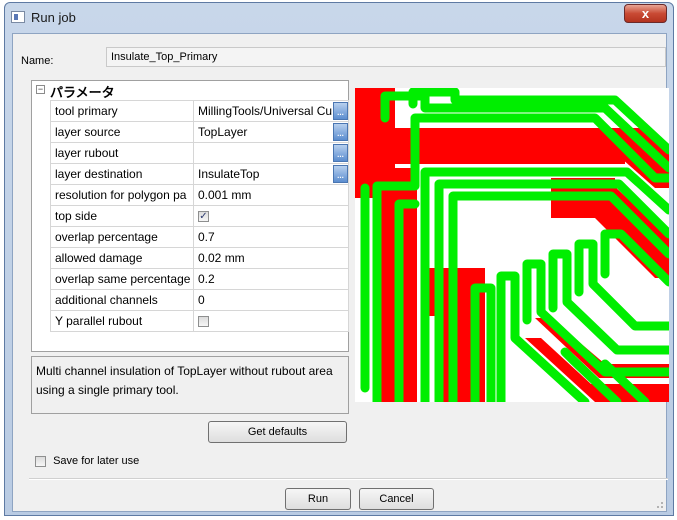 The height and width of the screenshot is (520, 677). What do you see at coordinates (122, 321) in the screenshot?
I see `parameter-name: Y parallel rubout` at bounding box center [122, 321].